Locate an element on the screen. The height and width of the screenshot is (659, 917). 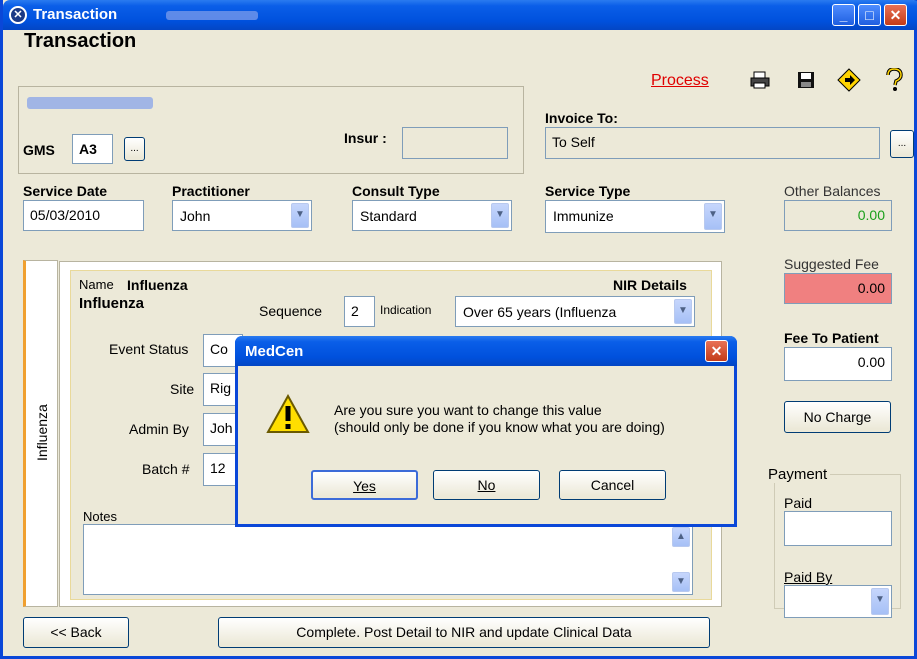
paid-label: Paid is located at coordinates (798, 503).